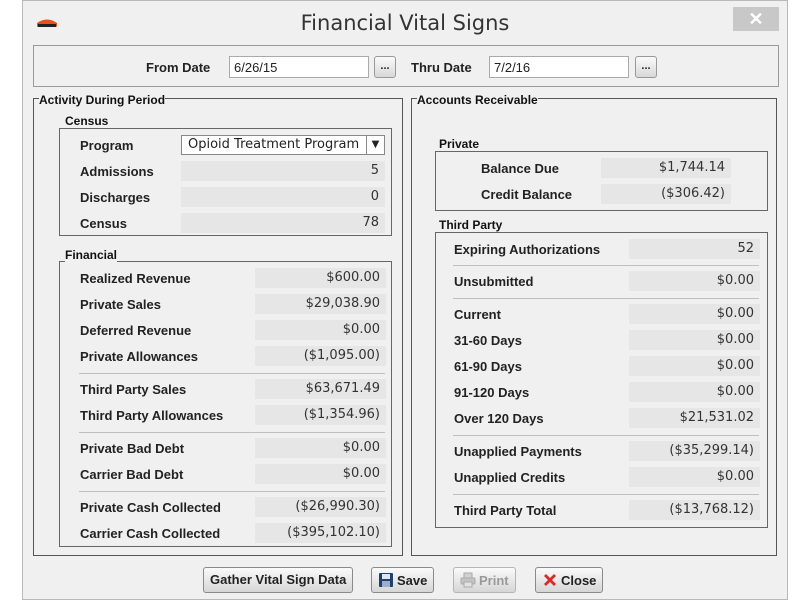 This screenshot has height=600, width=800. I want to click on over-120-days-value: $21,531.02, so click(694, 418).